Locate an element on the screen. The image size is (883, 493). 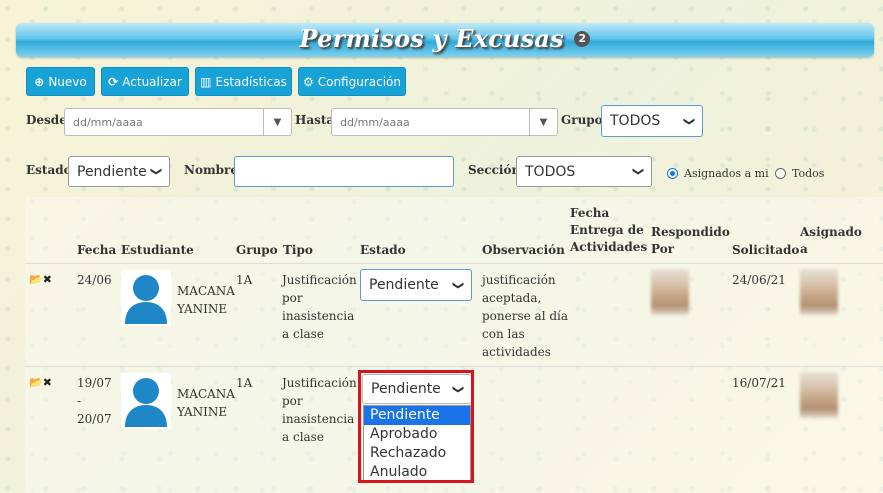
col-solicitado: Solicitado is located at coordinates (766, 250).